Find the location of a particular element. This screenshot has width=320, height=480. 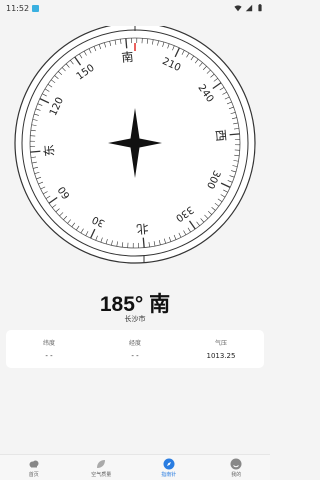

profile-icon is located at coordinates (236, 463).